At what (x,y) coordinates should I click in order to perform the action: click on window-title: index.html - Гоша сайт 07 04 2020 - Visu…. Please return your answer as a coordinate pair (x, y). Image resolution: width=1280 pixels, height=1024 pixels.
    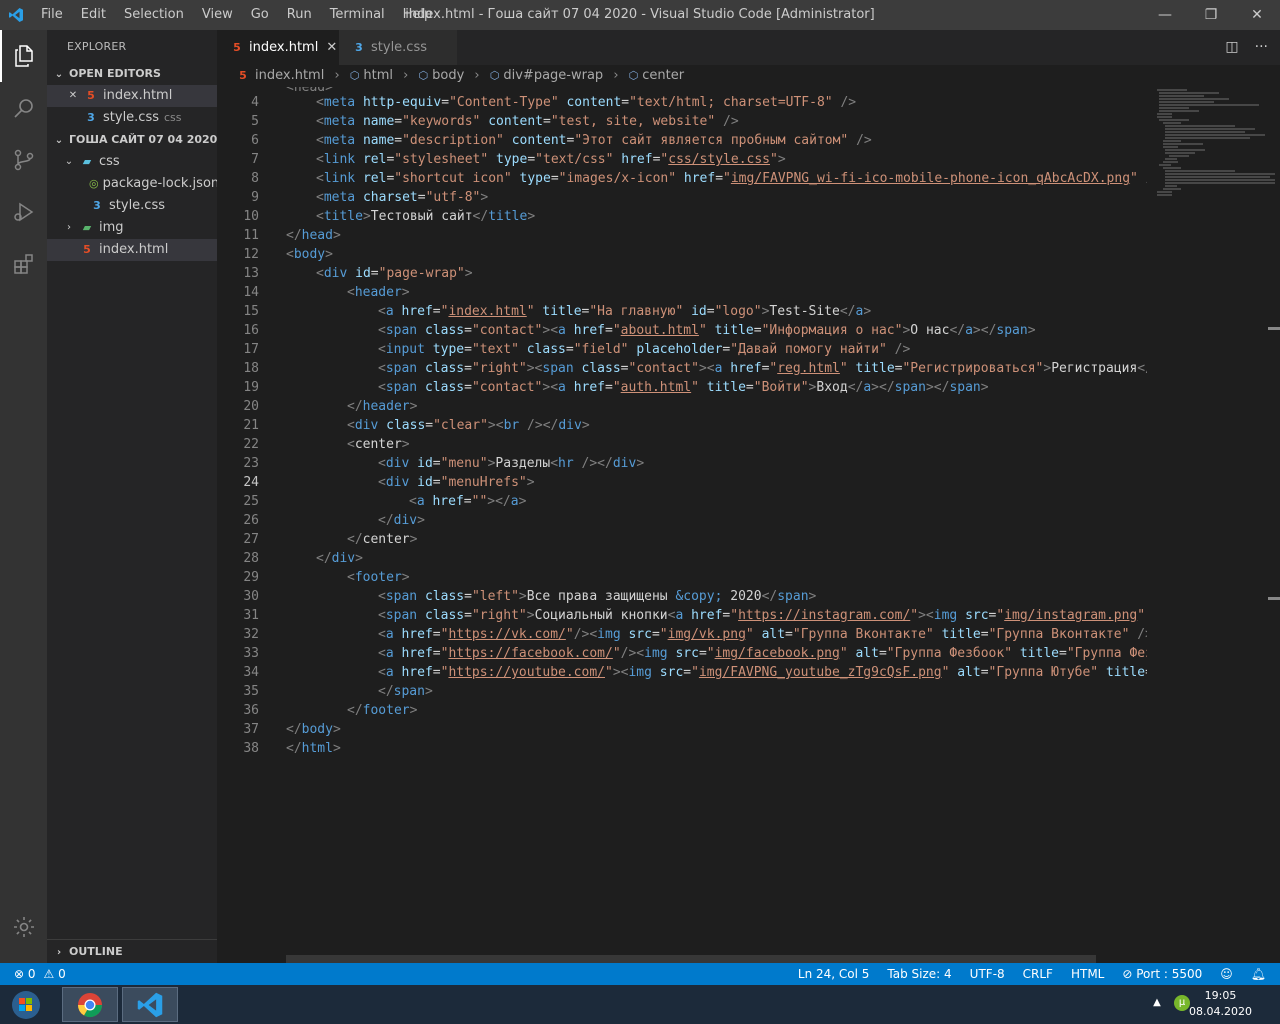
    Looking at the image, I should click on (640, 14).